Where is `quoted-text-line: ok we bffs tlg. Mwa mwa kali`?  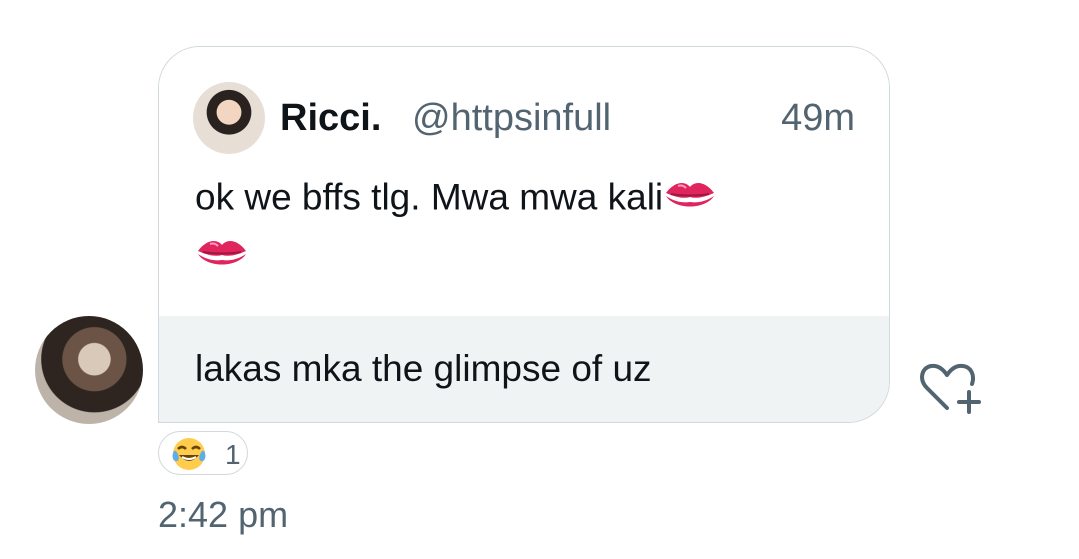 quoted-text-line: ok we bffs tlg. Mwa mwa kali is located at coordinates (456, 199).